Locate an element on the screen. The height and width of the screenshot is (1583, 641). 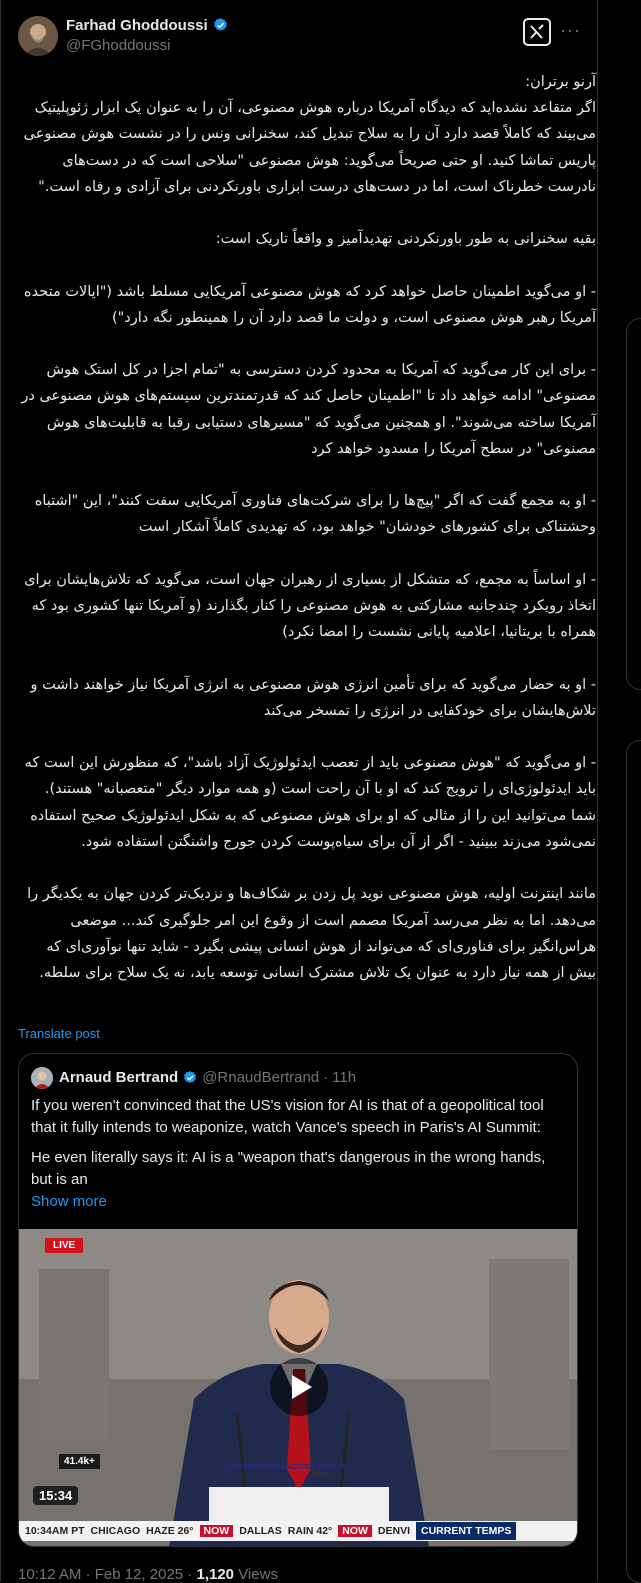
quoted-post-age: 11h is located at coordinates (344, 1077).